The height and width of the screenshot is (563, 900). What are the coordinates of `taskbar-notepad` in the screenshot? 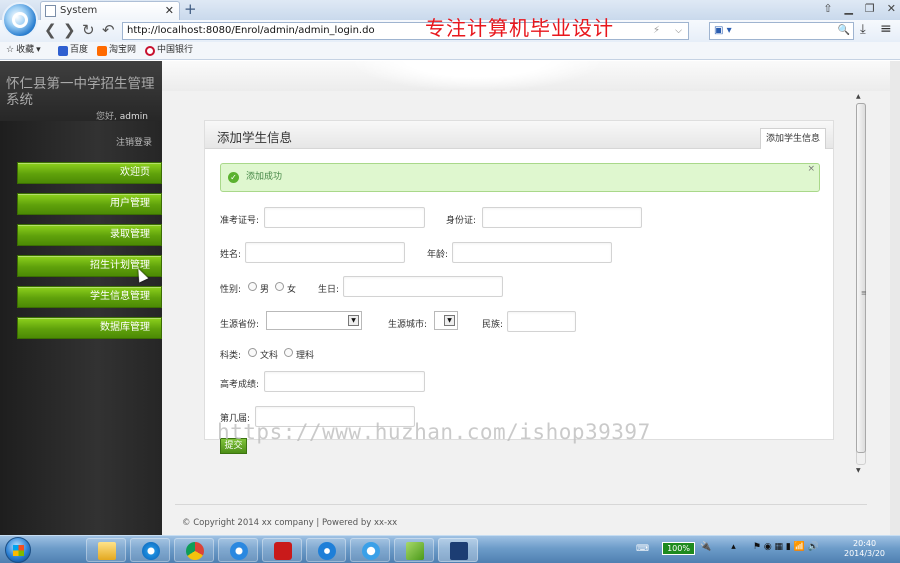 It's located at (414, 550).